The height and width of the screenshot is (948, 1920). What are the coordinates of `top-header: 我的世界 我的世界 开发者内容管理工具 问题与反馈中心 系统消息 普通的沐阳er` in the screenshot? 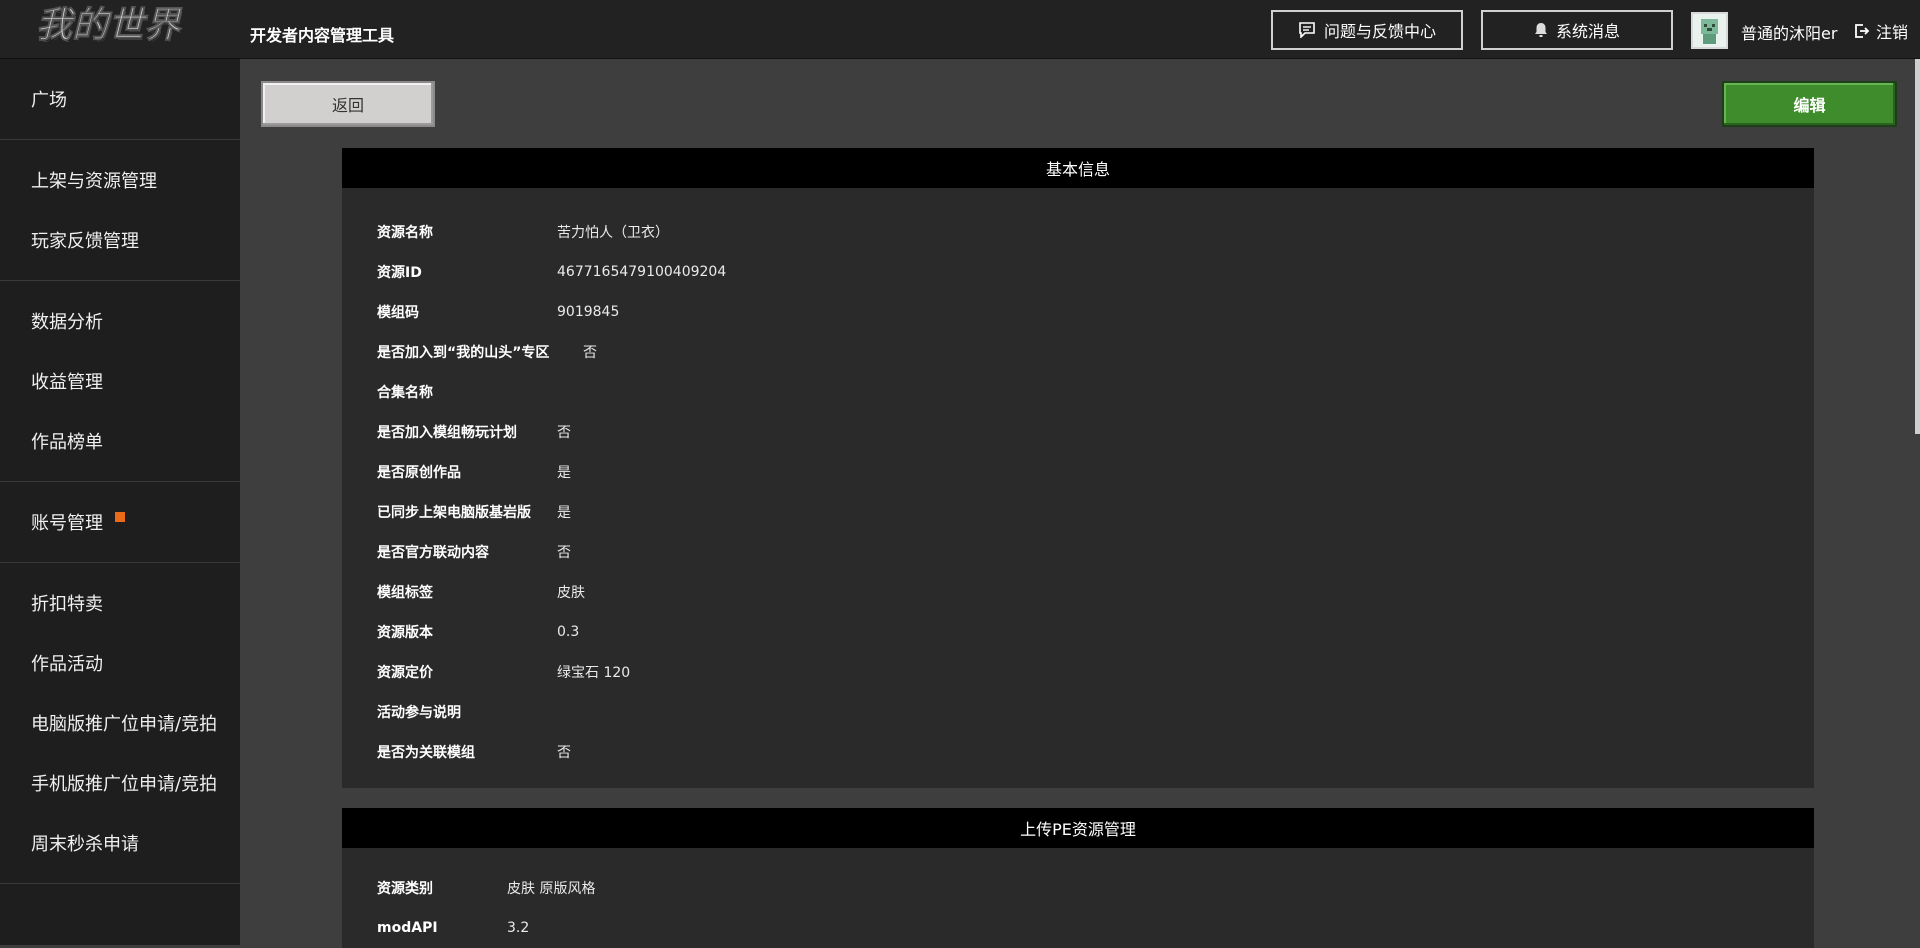 It's located at (960, 29).